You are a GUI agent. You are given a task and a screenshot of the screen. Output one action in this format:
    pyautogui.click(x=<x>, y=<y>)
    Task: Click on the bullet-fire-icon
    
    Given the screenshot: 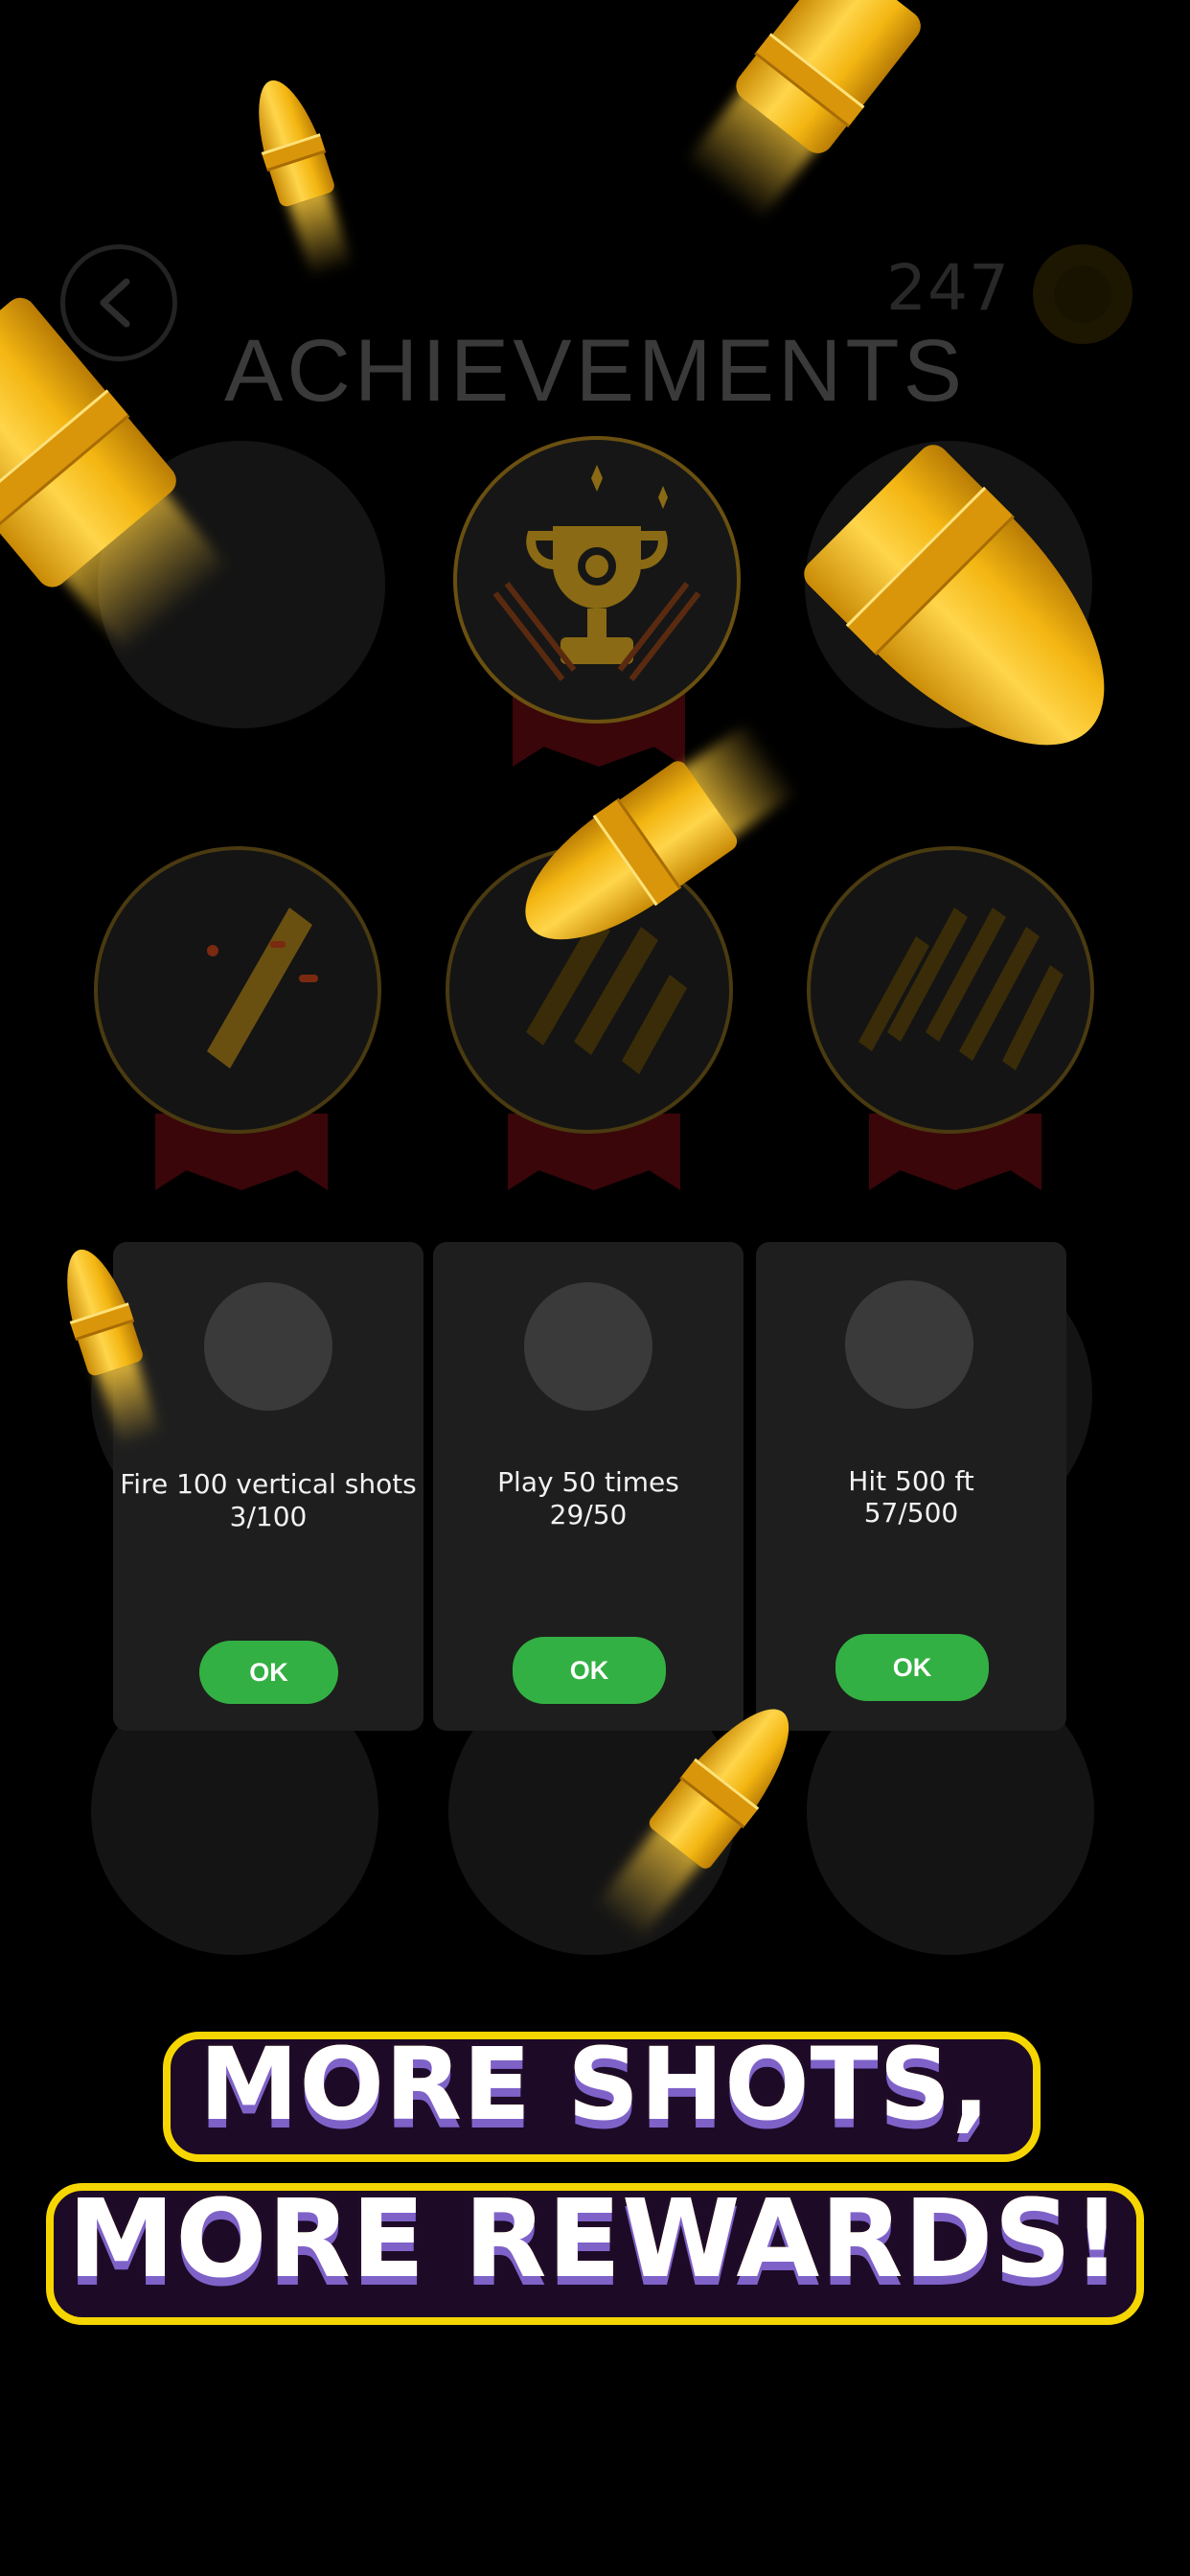 What is the action you would take?
    pyautogui.click(x=263, y=989)
    